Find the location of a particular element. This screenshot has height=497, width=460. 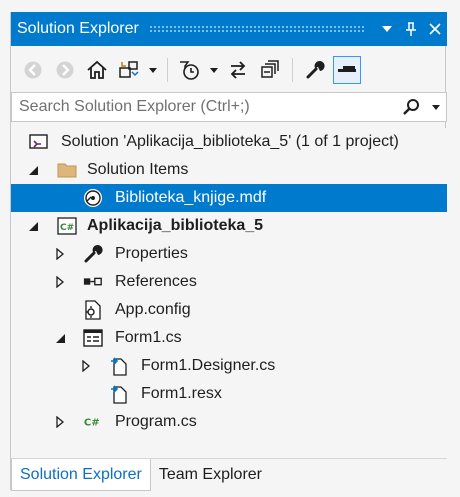

tree-item-form1-resx: Form1.resx is located at coordinates (229, 394).